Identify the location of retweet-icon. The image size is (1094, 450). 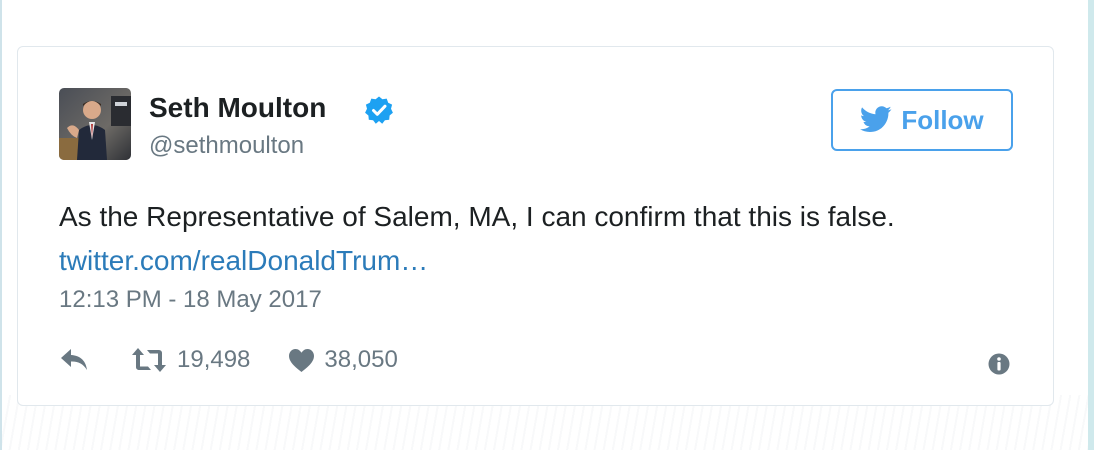
(149, 360).